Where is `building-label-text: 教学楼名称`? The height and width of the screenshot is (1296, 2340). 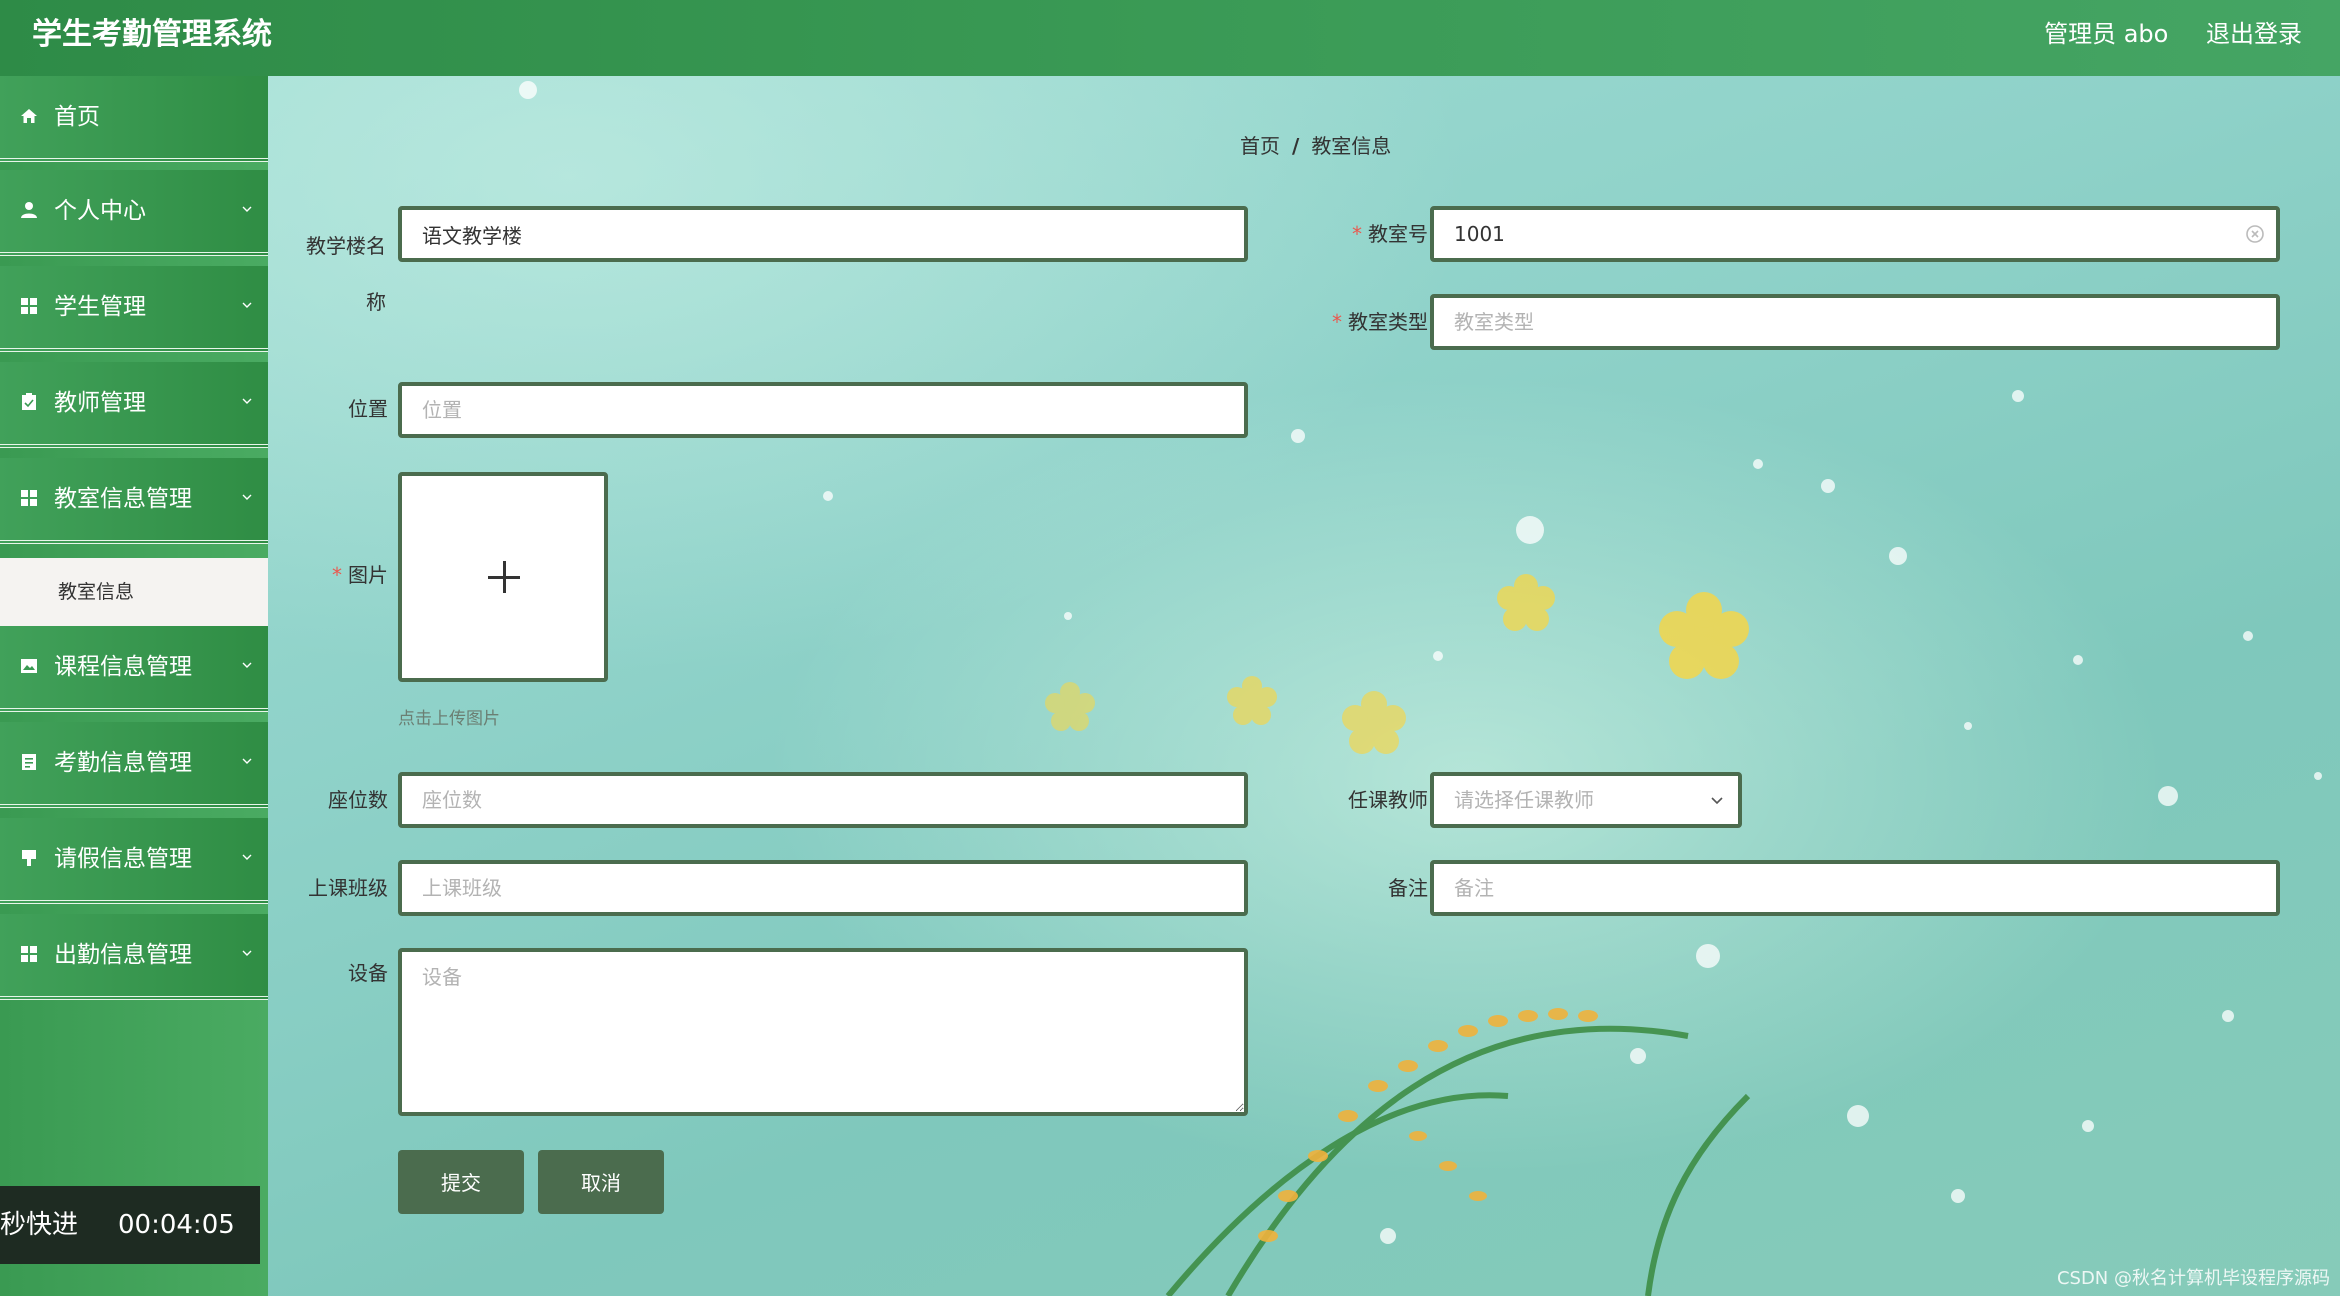
building-label-text: 教学楼名称 is located at coordinates (346, 274).